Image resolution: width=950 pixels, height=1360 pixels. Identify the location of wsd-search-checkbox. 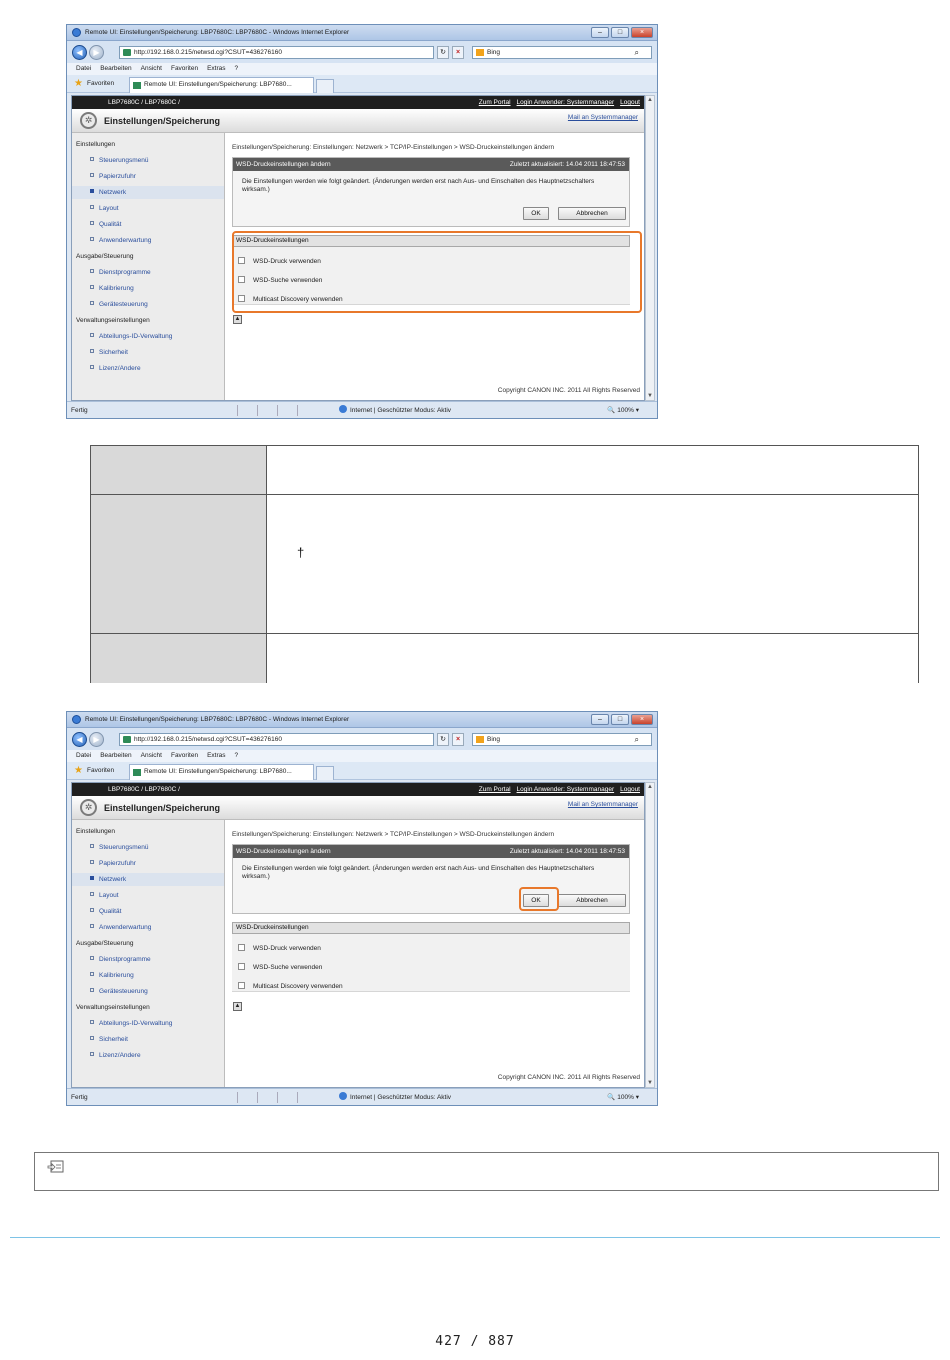
(241, 966).